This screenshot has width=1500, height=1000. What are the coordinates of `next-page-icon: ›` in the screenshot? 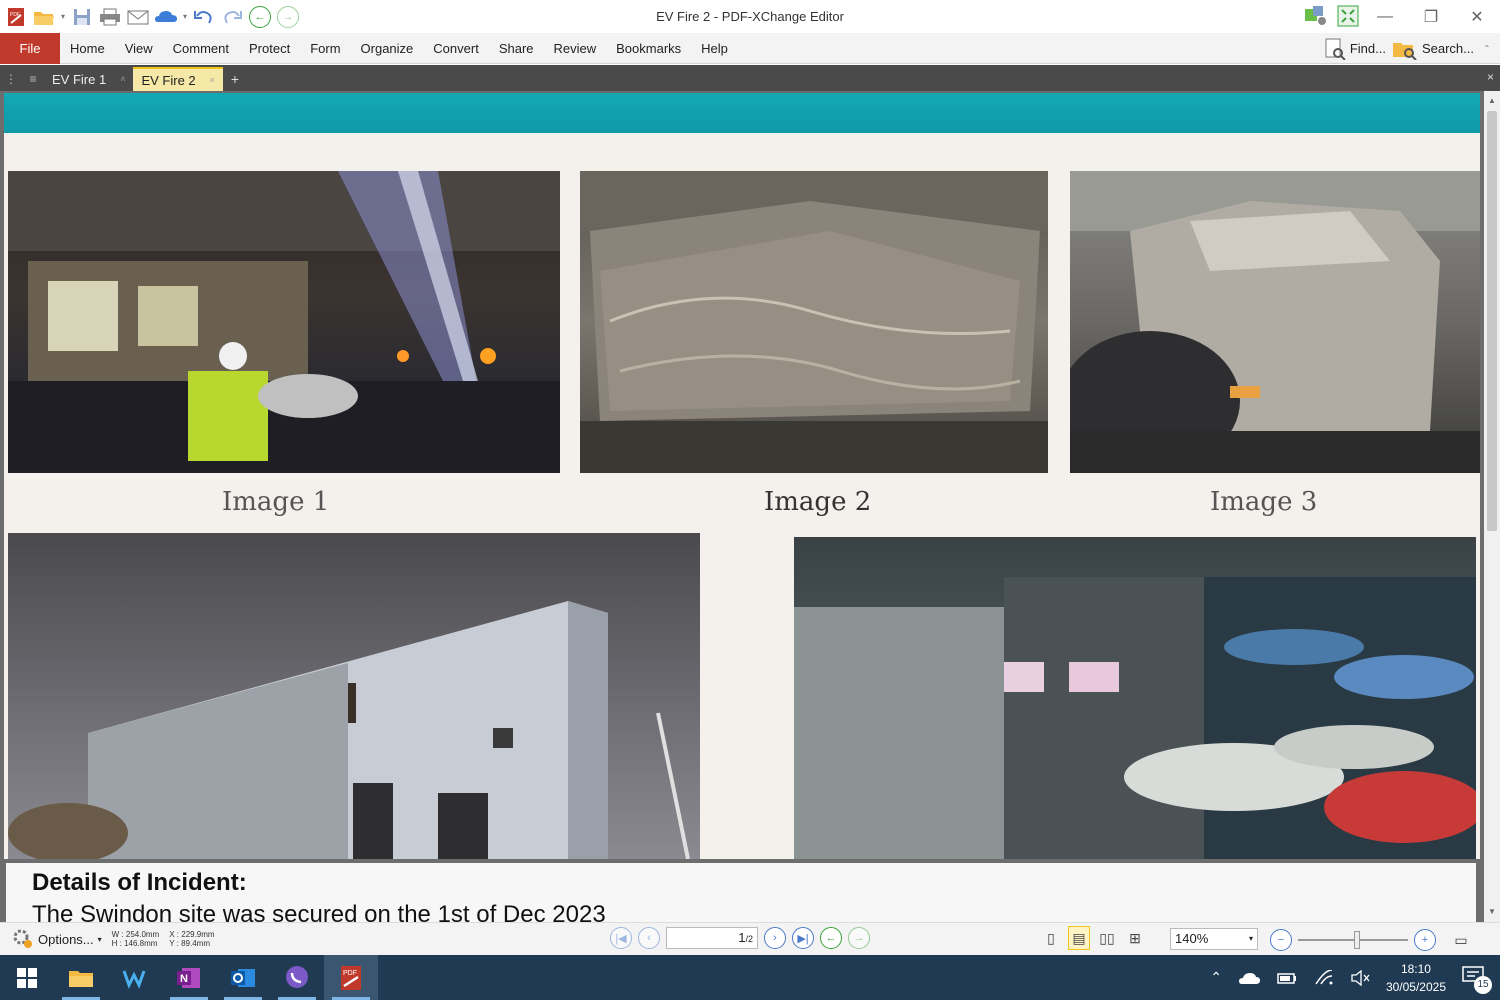 It's located at (775, 938).